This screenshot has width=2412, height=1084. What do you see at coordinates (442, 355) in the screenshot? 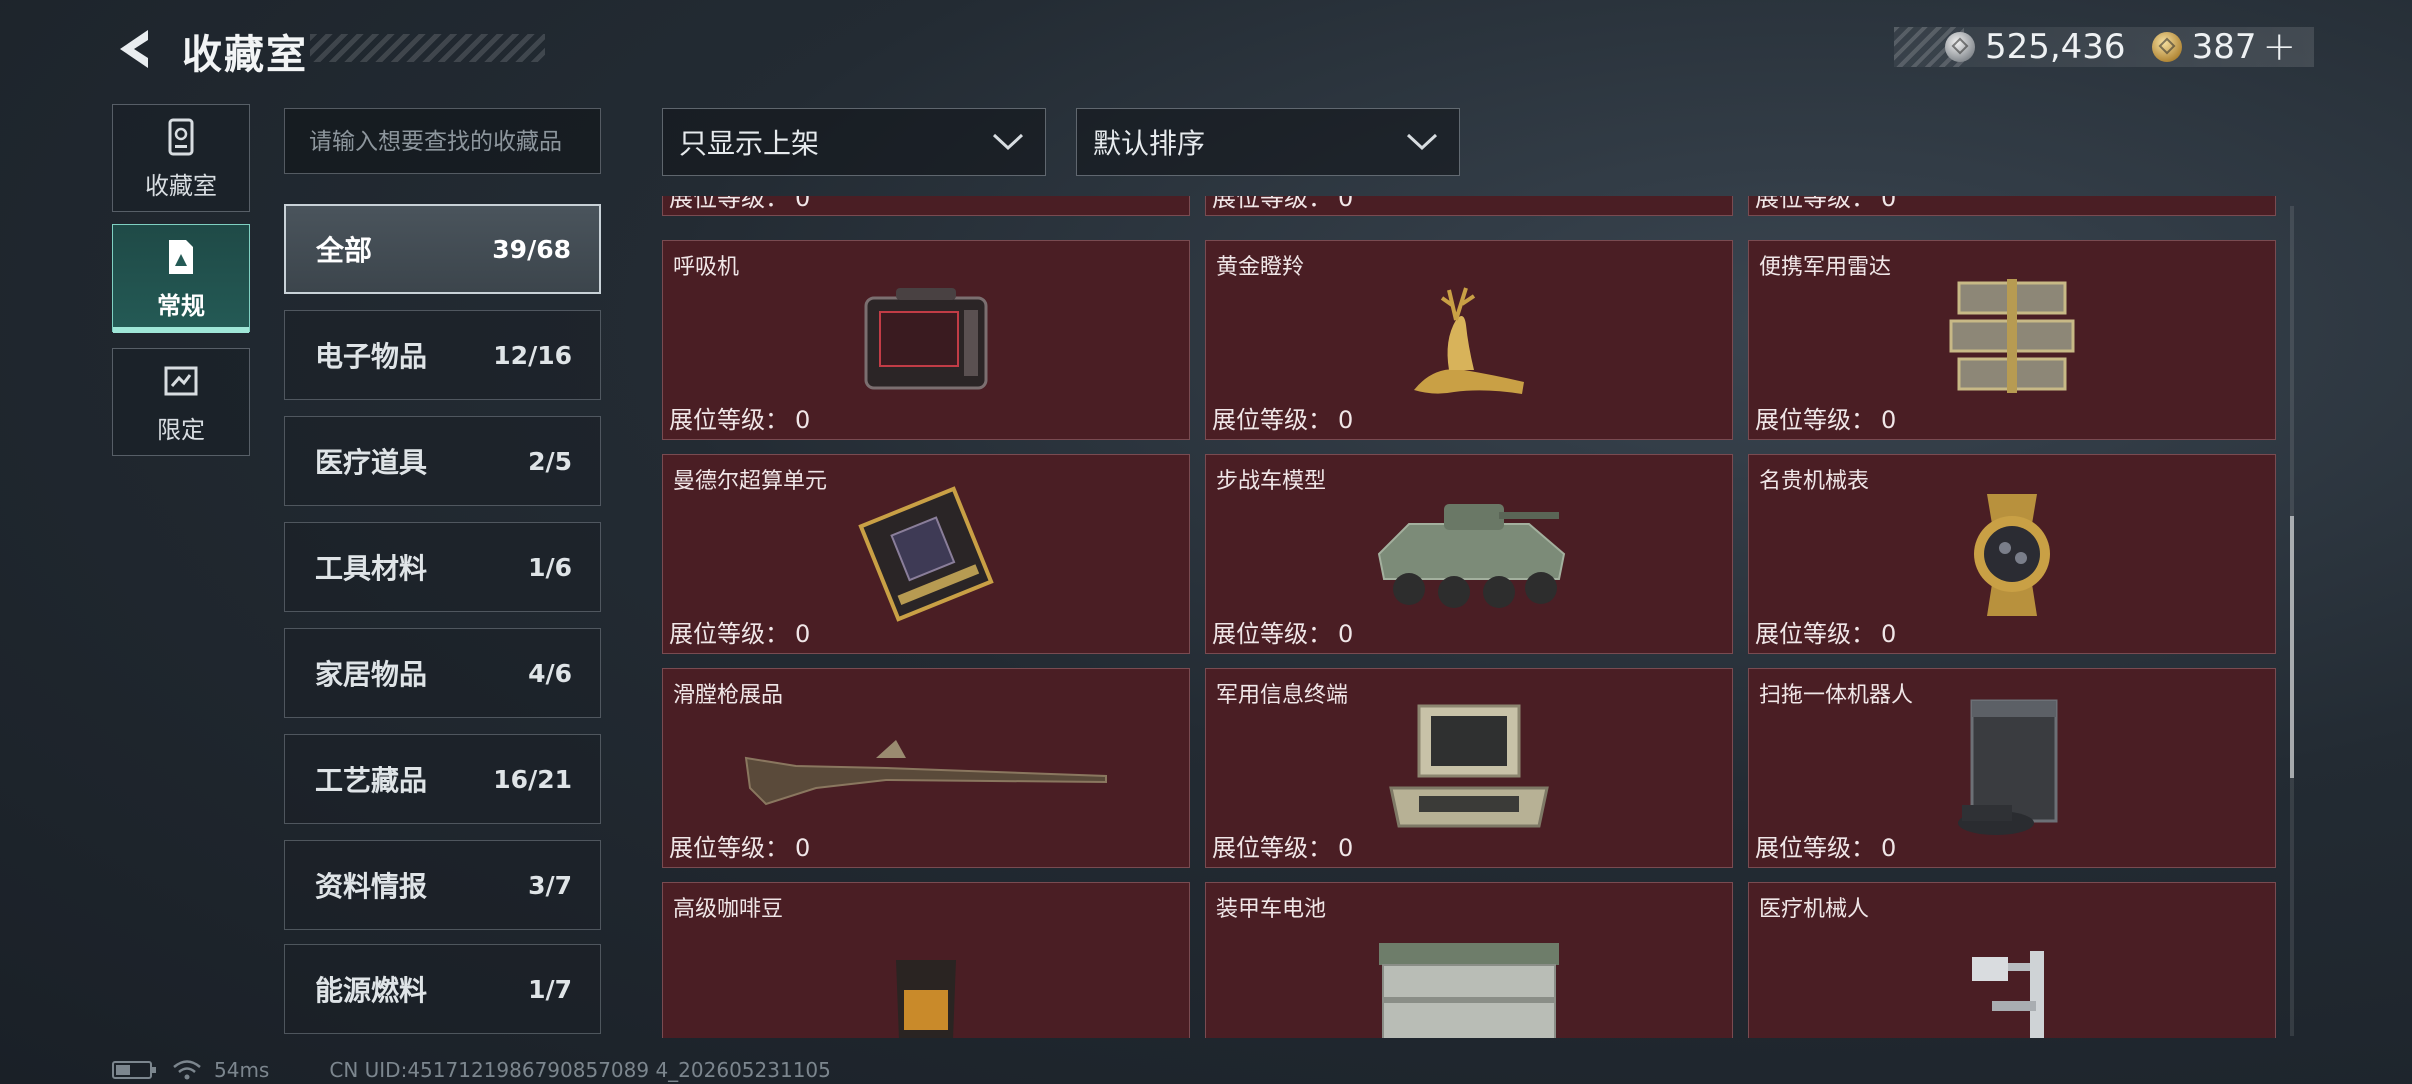
I see `category-electronics: 电子物品 12/16` at bounding box center [442, 355].